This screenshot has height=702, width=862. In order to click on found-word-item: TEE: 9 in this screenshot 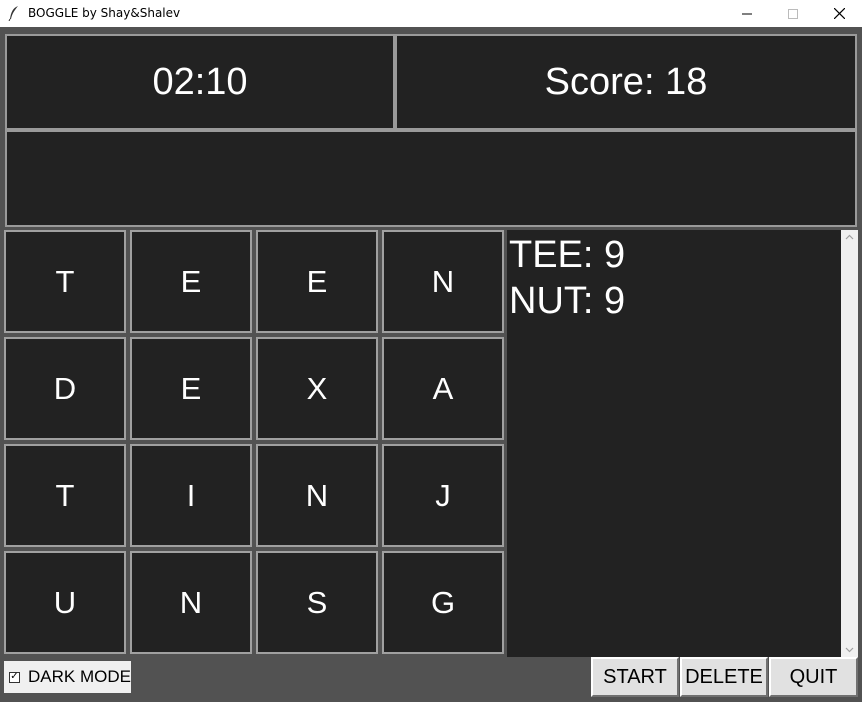, I will do `click(567, 255)`.